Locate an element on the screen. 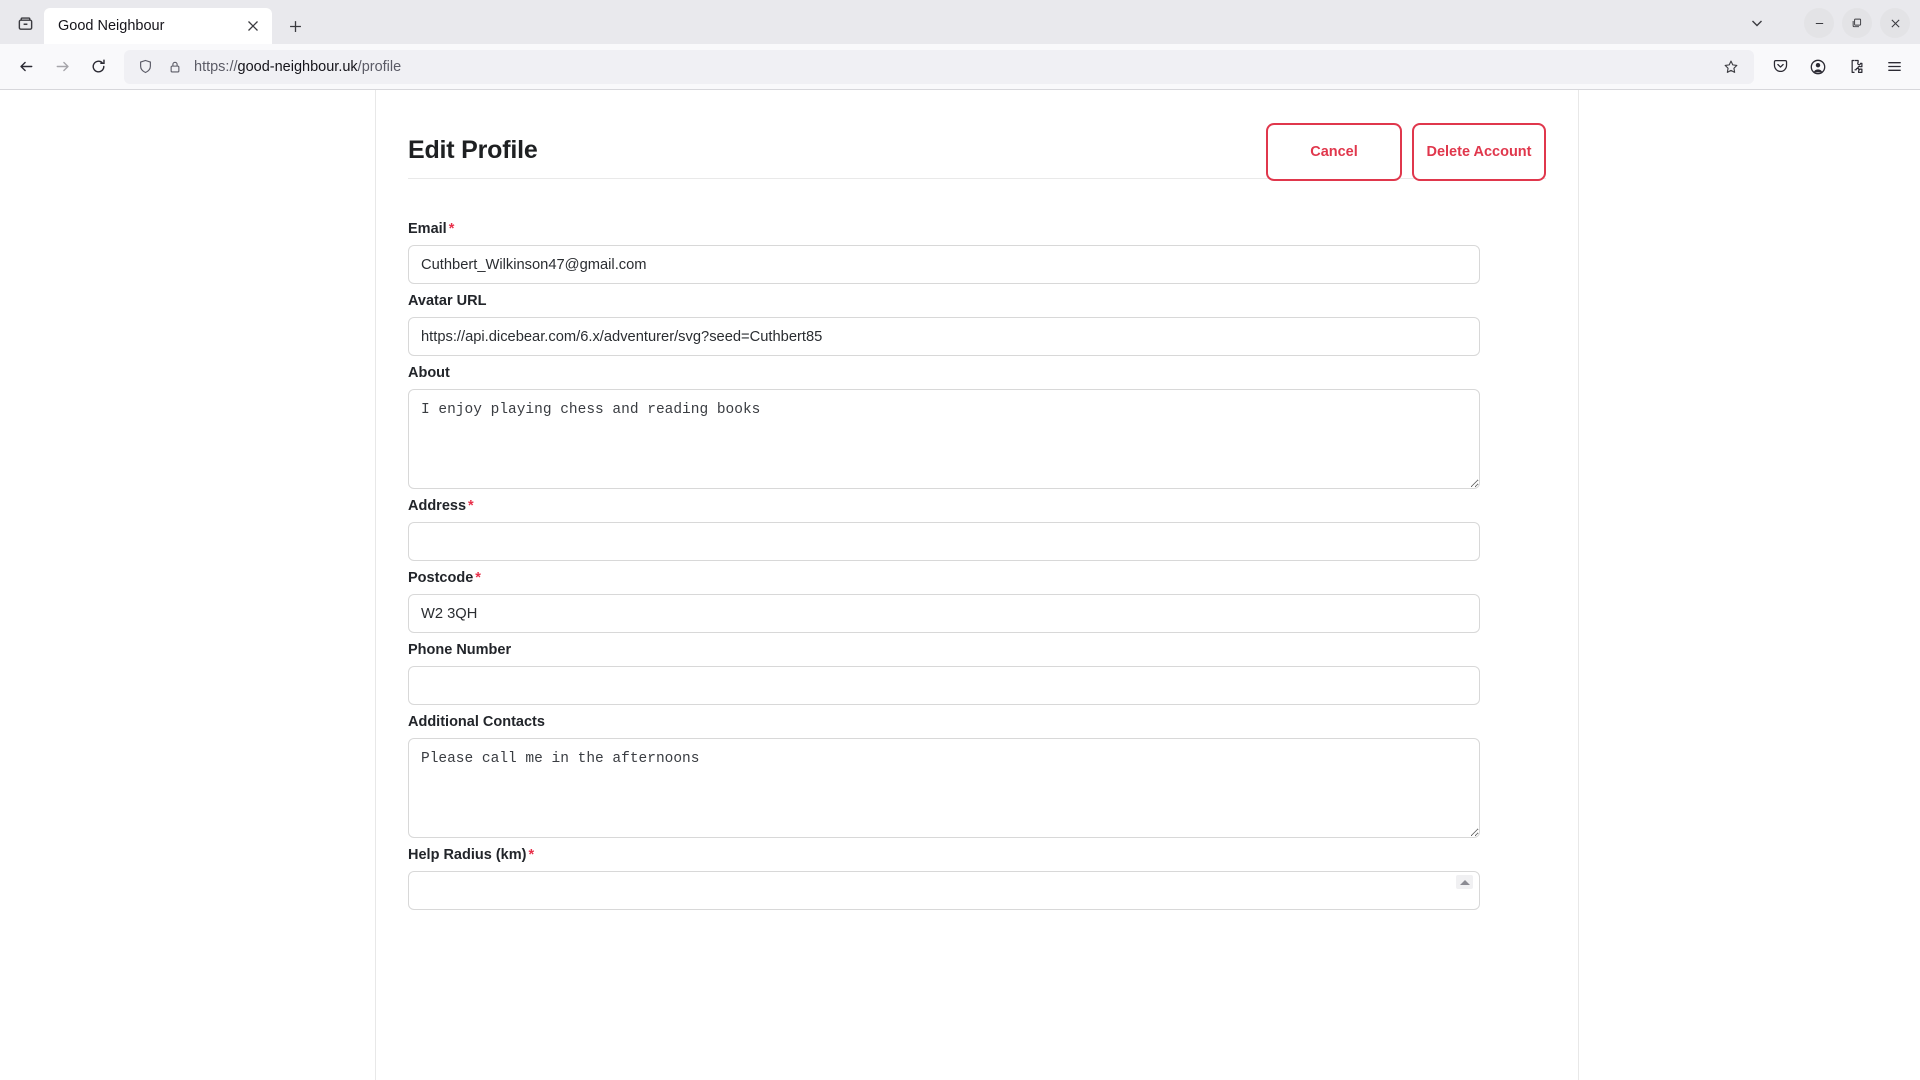 This screenshot has height=1080, width=1920. list-all-tabs-button is located at coordinates (1757, 23).